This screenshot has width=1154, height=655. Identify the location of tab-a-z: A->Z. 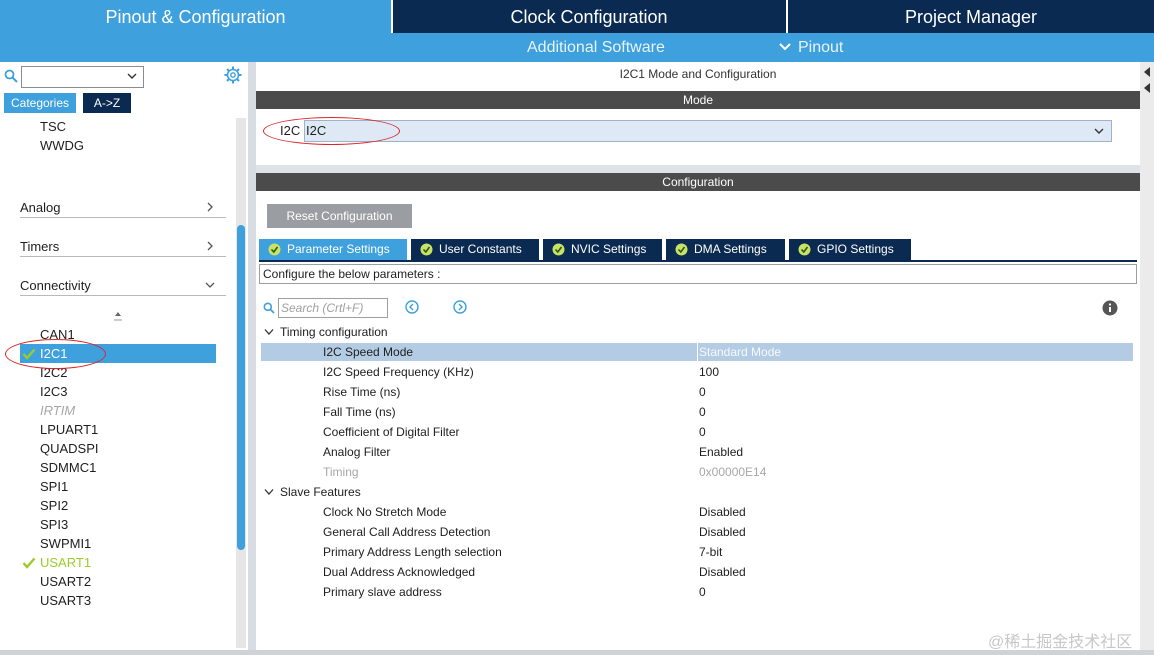
(107, 103).